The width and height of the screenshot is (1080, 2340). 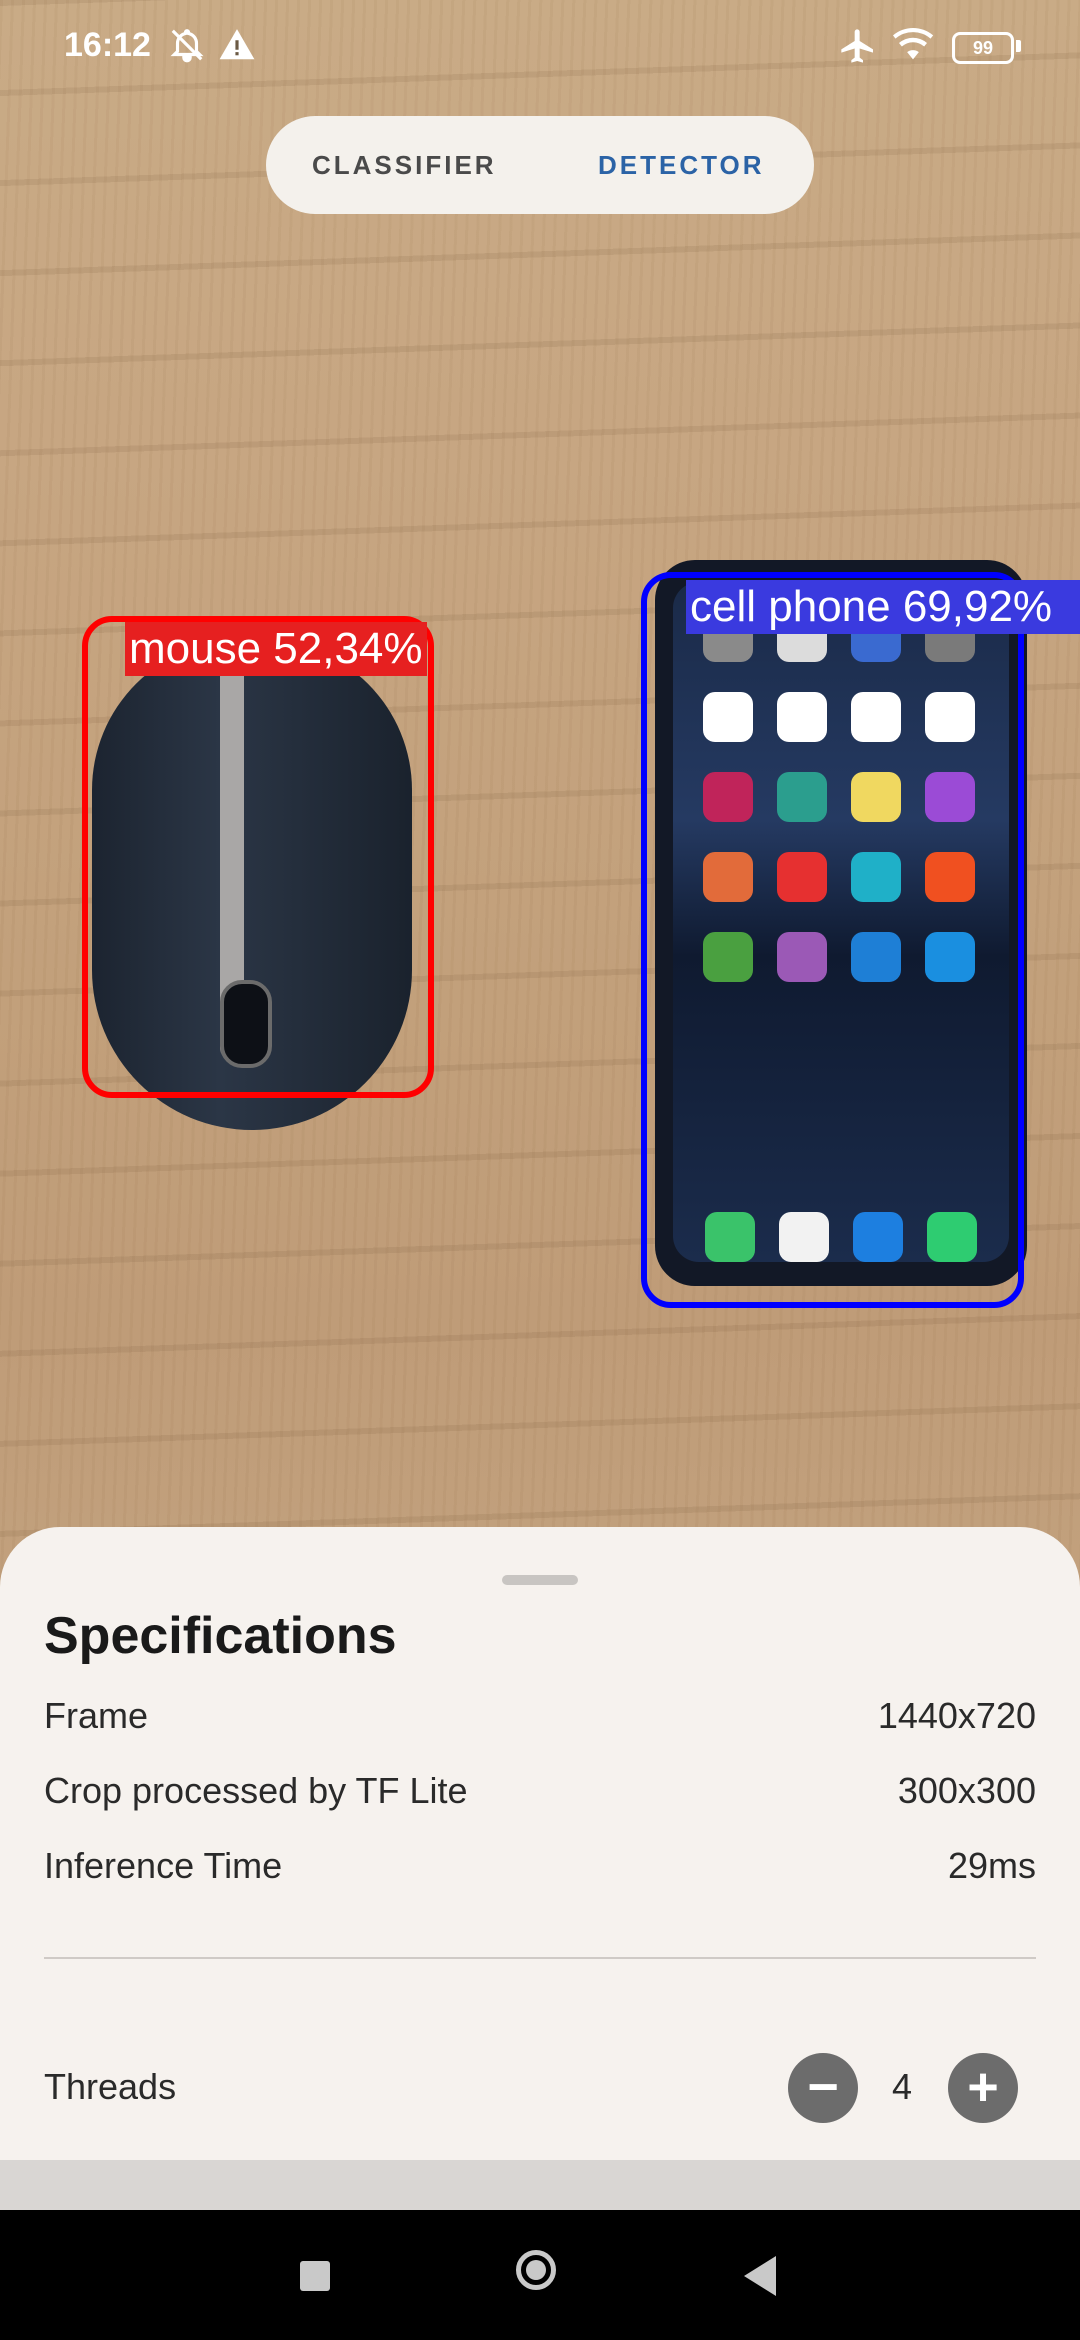 I want to click on spec-value: 1440x720, so click(x=956, y=1715).